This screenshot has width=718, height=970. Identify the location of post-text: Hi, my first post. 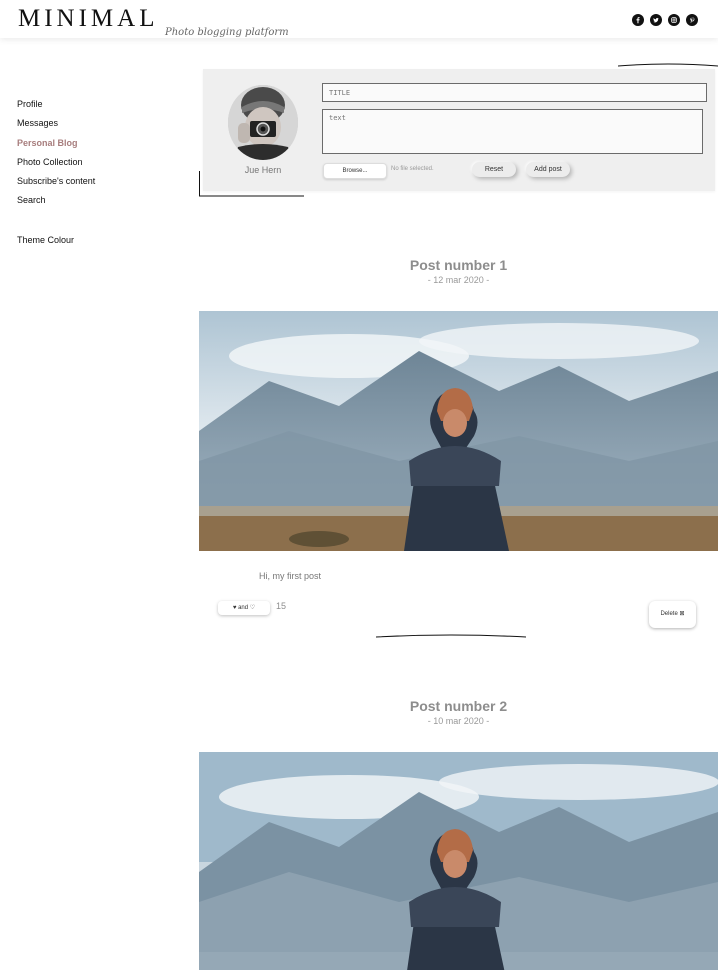
(290, 576).